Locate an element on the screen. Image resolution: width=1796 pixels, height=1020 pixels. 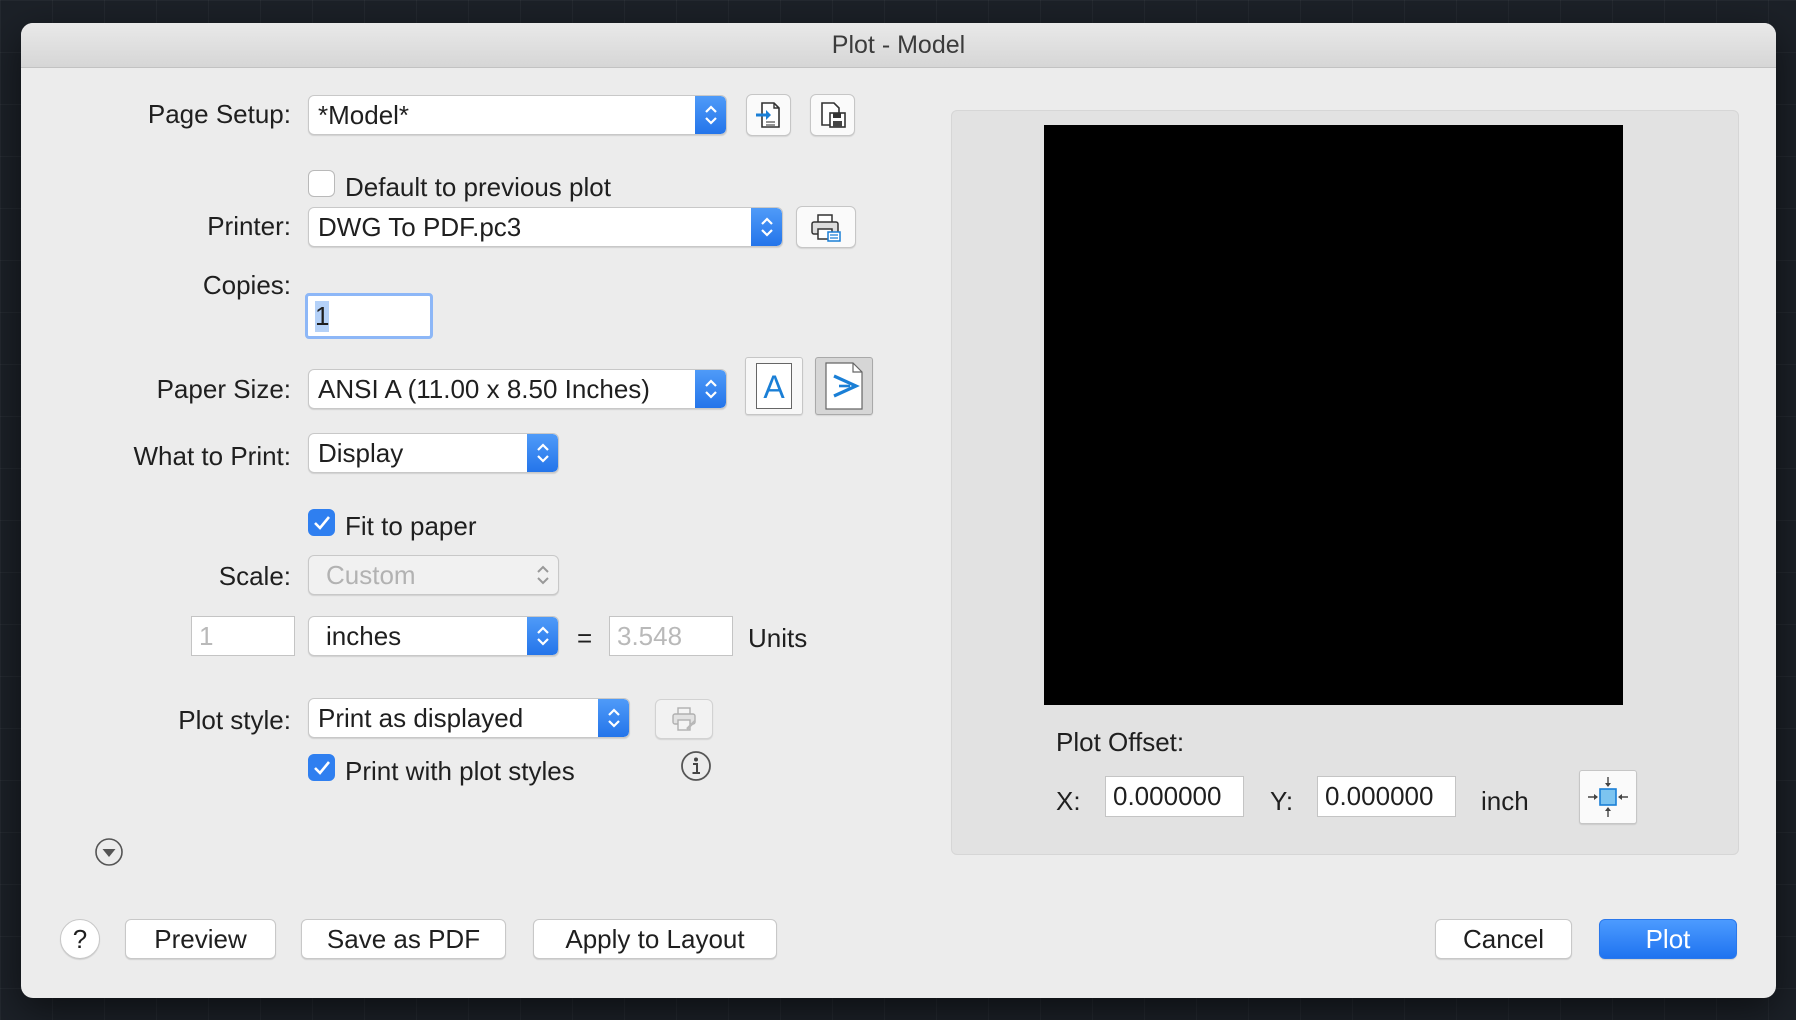
import-page-setup-icon is located at coordinates (767, 115).